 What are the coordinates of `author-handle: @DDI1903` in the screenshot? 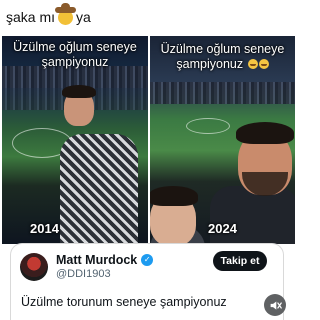 It's located at (83, 274).